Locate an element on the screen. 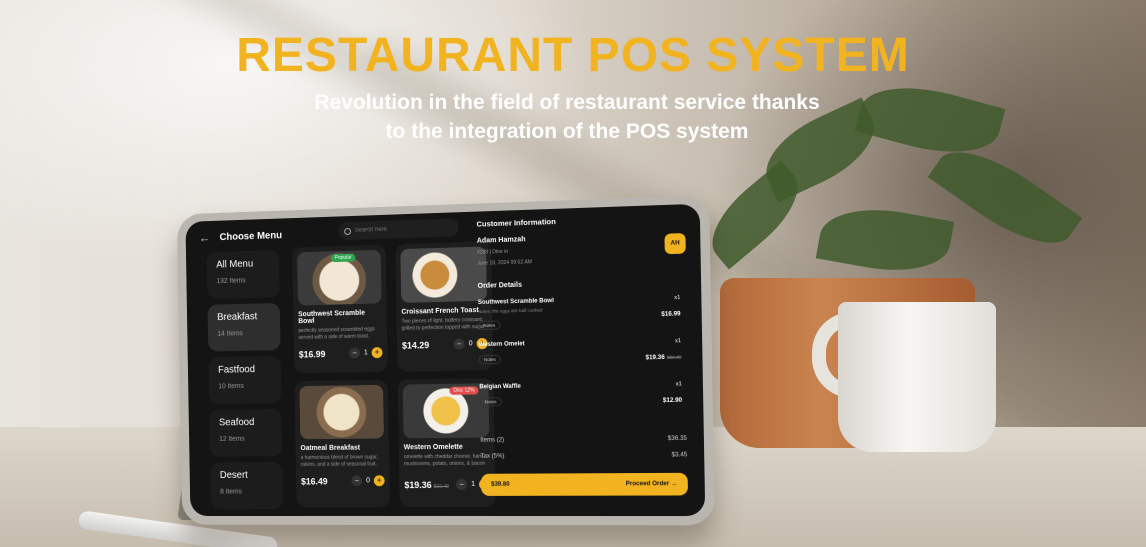 Image resolution: width=1146 pixels, height=547 pixels. category-name: All Menu is located at coordinates (235, 264).